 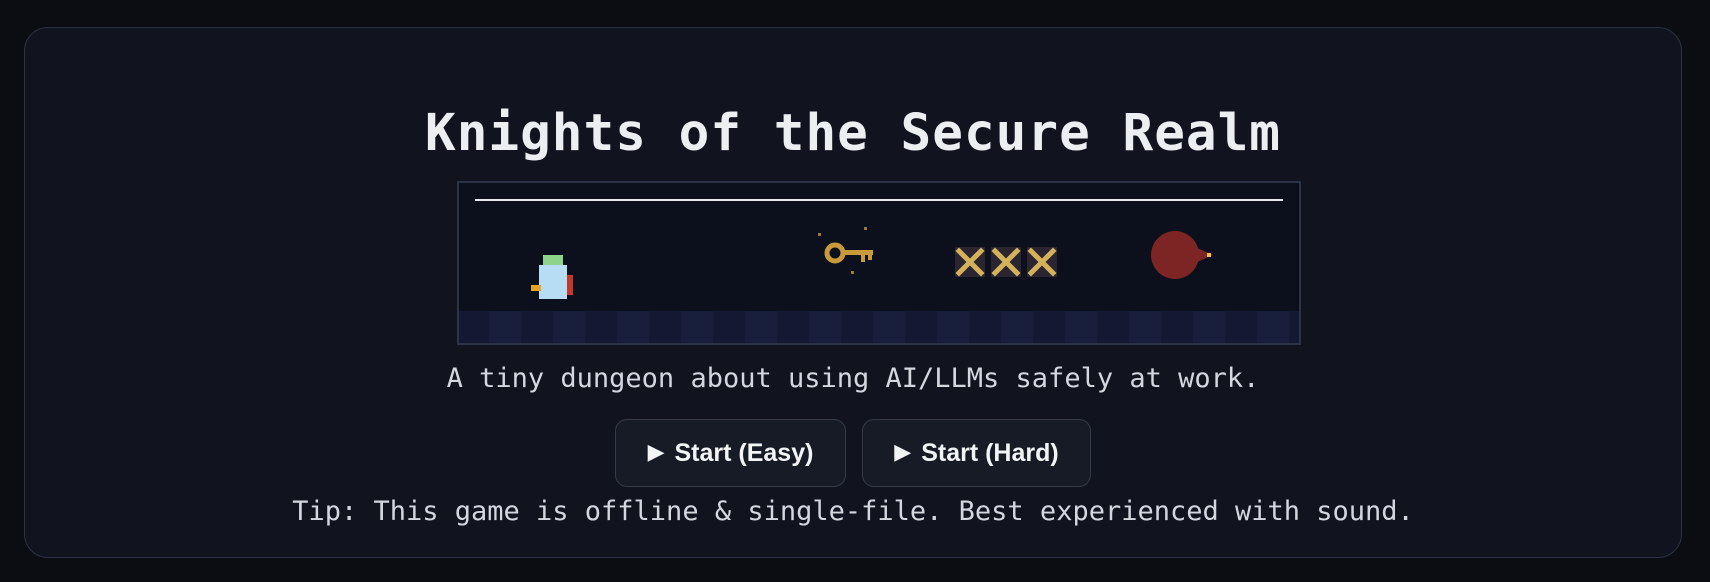 What do you see at coordinates (879, 271) in the screenshot?
I see `preview-canvas` at bounding box center [879, 271].